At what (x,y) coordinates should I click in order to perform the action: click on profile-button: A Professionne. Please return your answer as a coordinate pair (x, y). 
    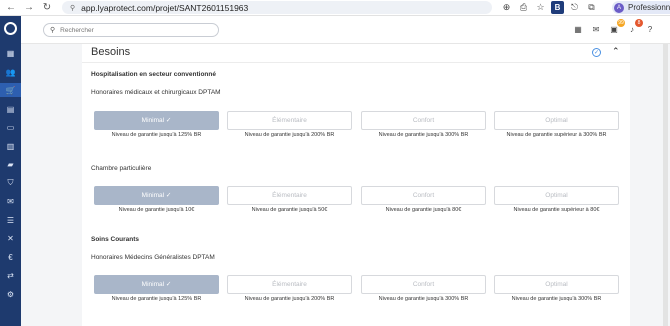
    Looking at the image, I should click on (641, 7).